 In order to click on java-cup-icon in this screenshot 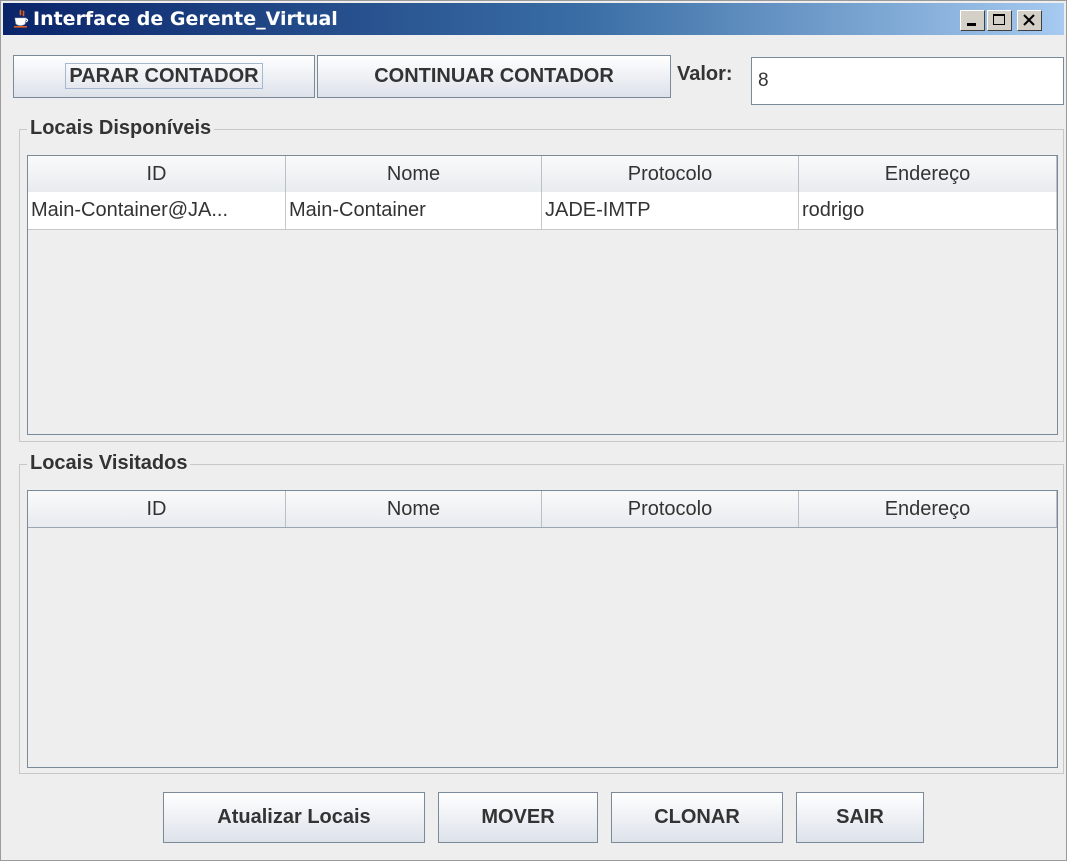, I will do `click(21, 18)`.